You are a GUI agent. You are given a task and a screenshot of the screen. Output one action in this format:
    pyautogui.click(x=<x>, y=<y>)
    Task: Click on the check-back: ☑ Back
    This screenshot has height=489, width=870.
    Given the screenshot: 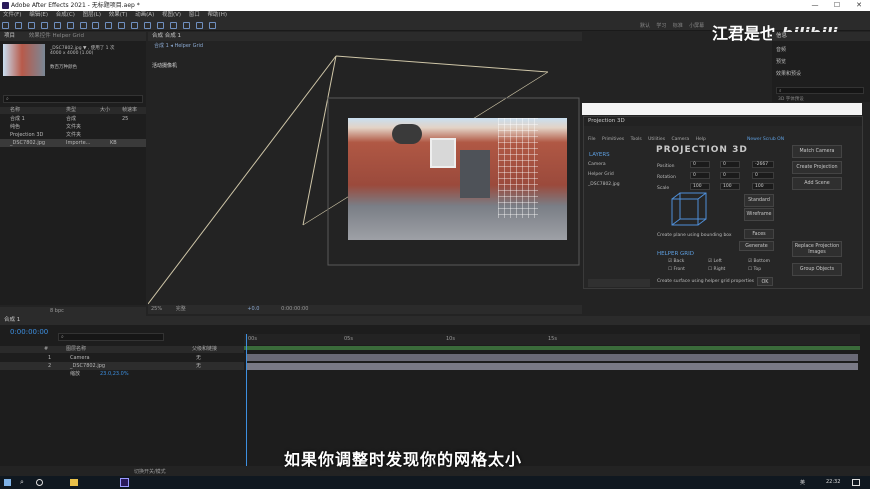 What is the action you would take?
    pyautogui.click(x=676, y=261)
    